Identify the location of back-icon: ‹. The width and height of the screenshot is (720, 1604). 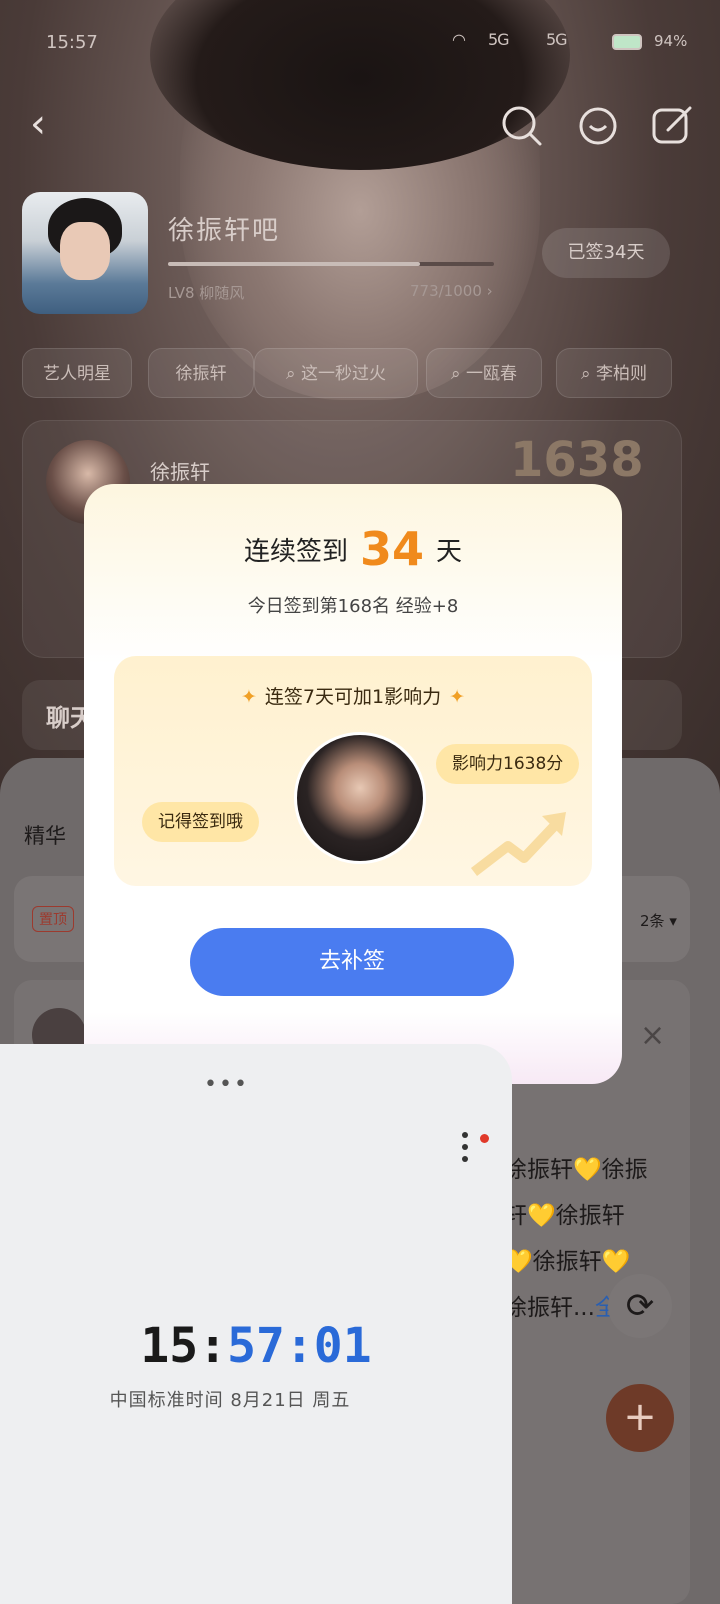
(52, 126).